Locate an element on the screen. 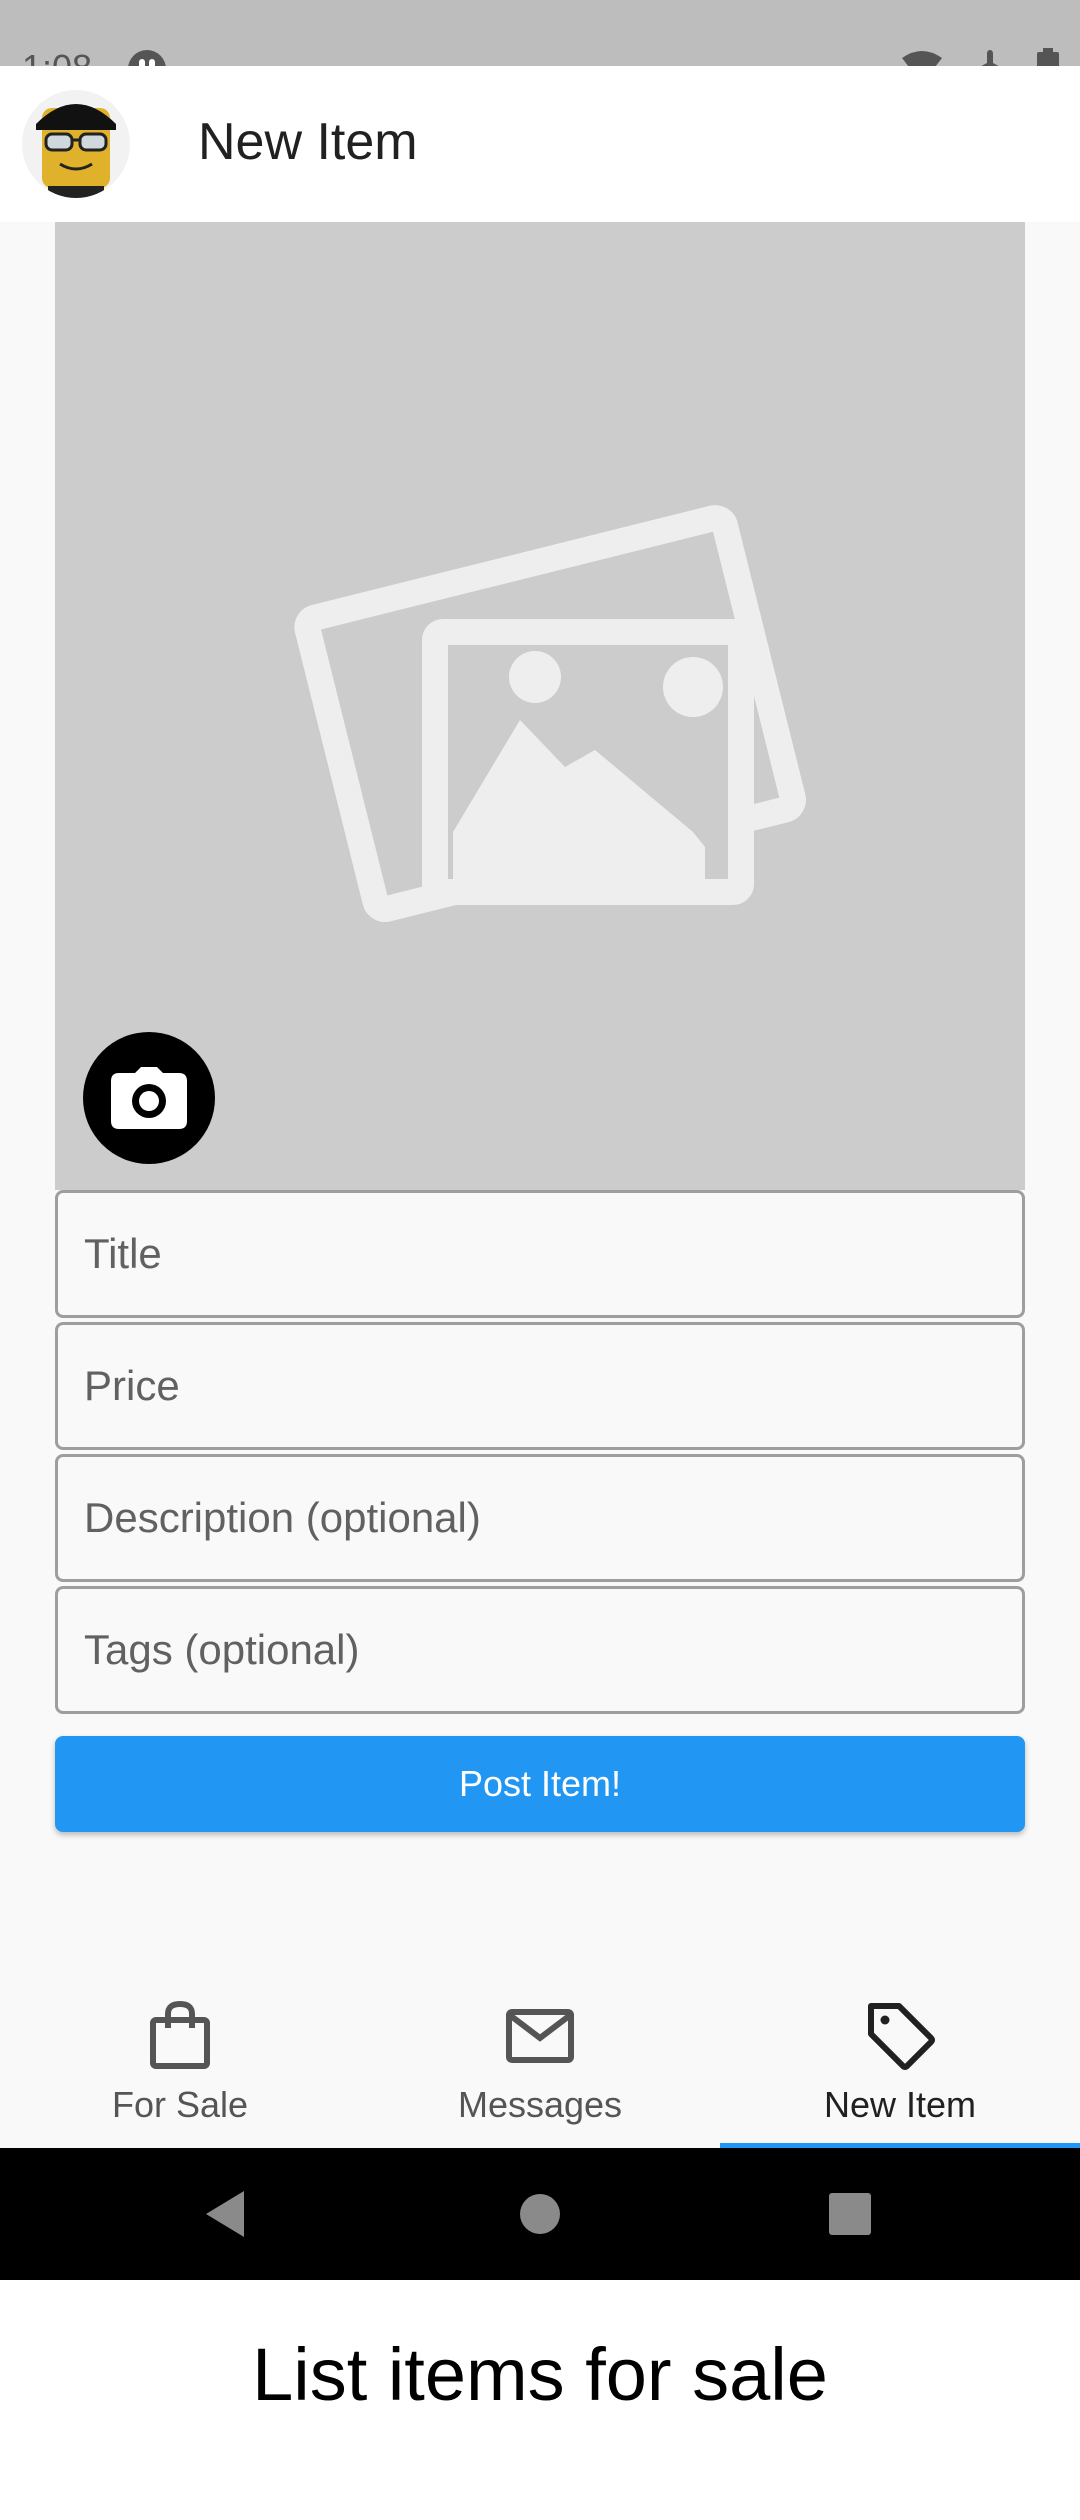 This screenshot has width=1080, height=2520. recents-icon is located at coordinates (850, 2214).